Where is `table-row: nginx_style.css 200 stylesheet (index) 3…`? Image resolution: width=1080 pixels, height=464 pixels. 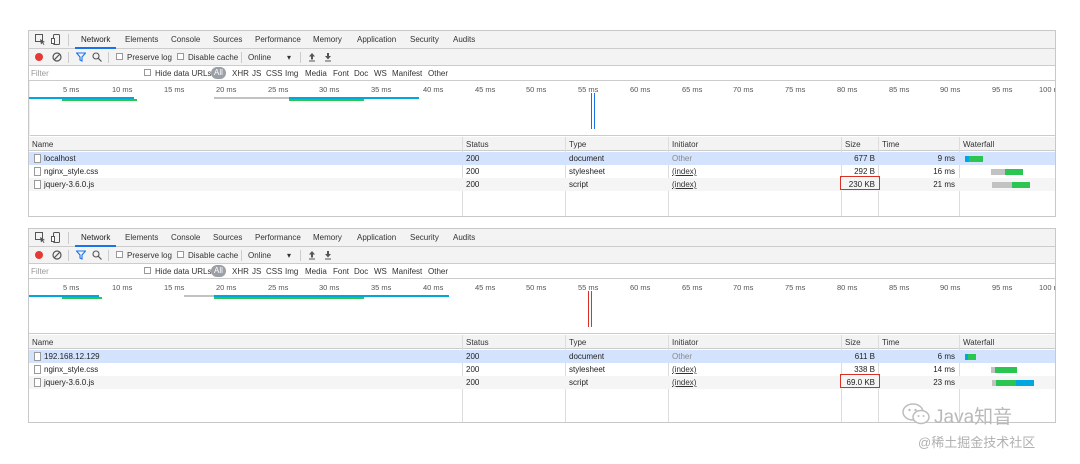 table-row: nginx_style.css 200 stylesheet (index) 3… is located at coordinates (542, 369).